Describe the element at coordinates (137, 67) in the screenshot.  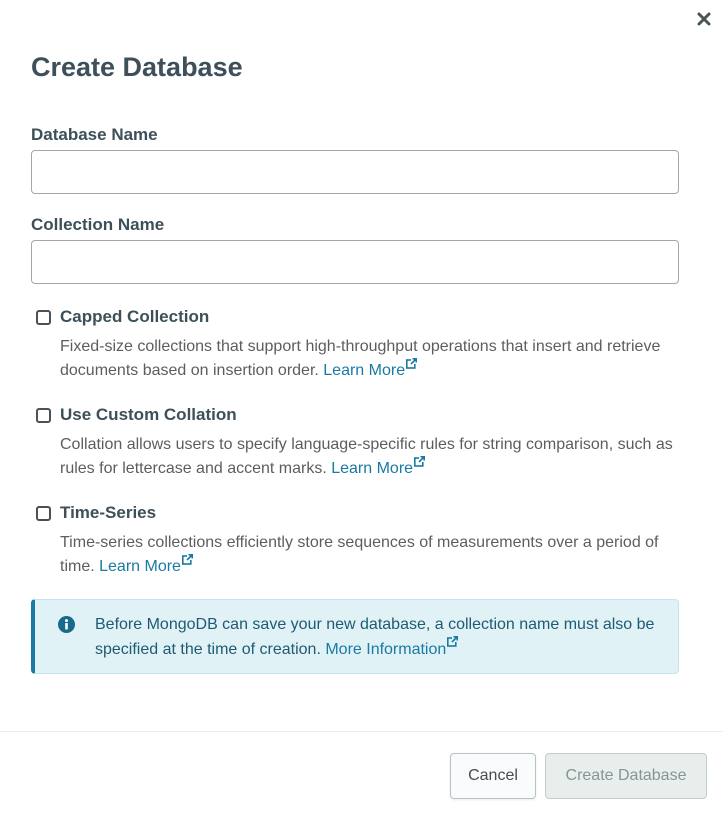
I see `dialog-title: Create Database` at that location.